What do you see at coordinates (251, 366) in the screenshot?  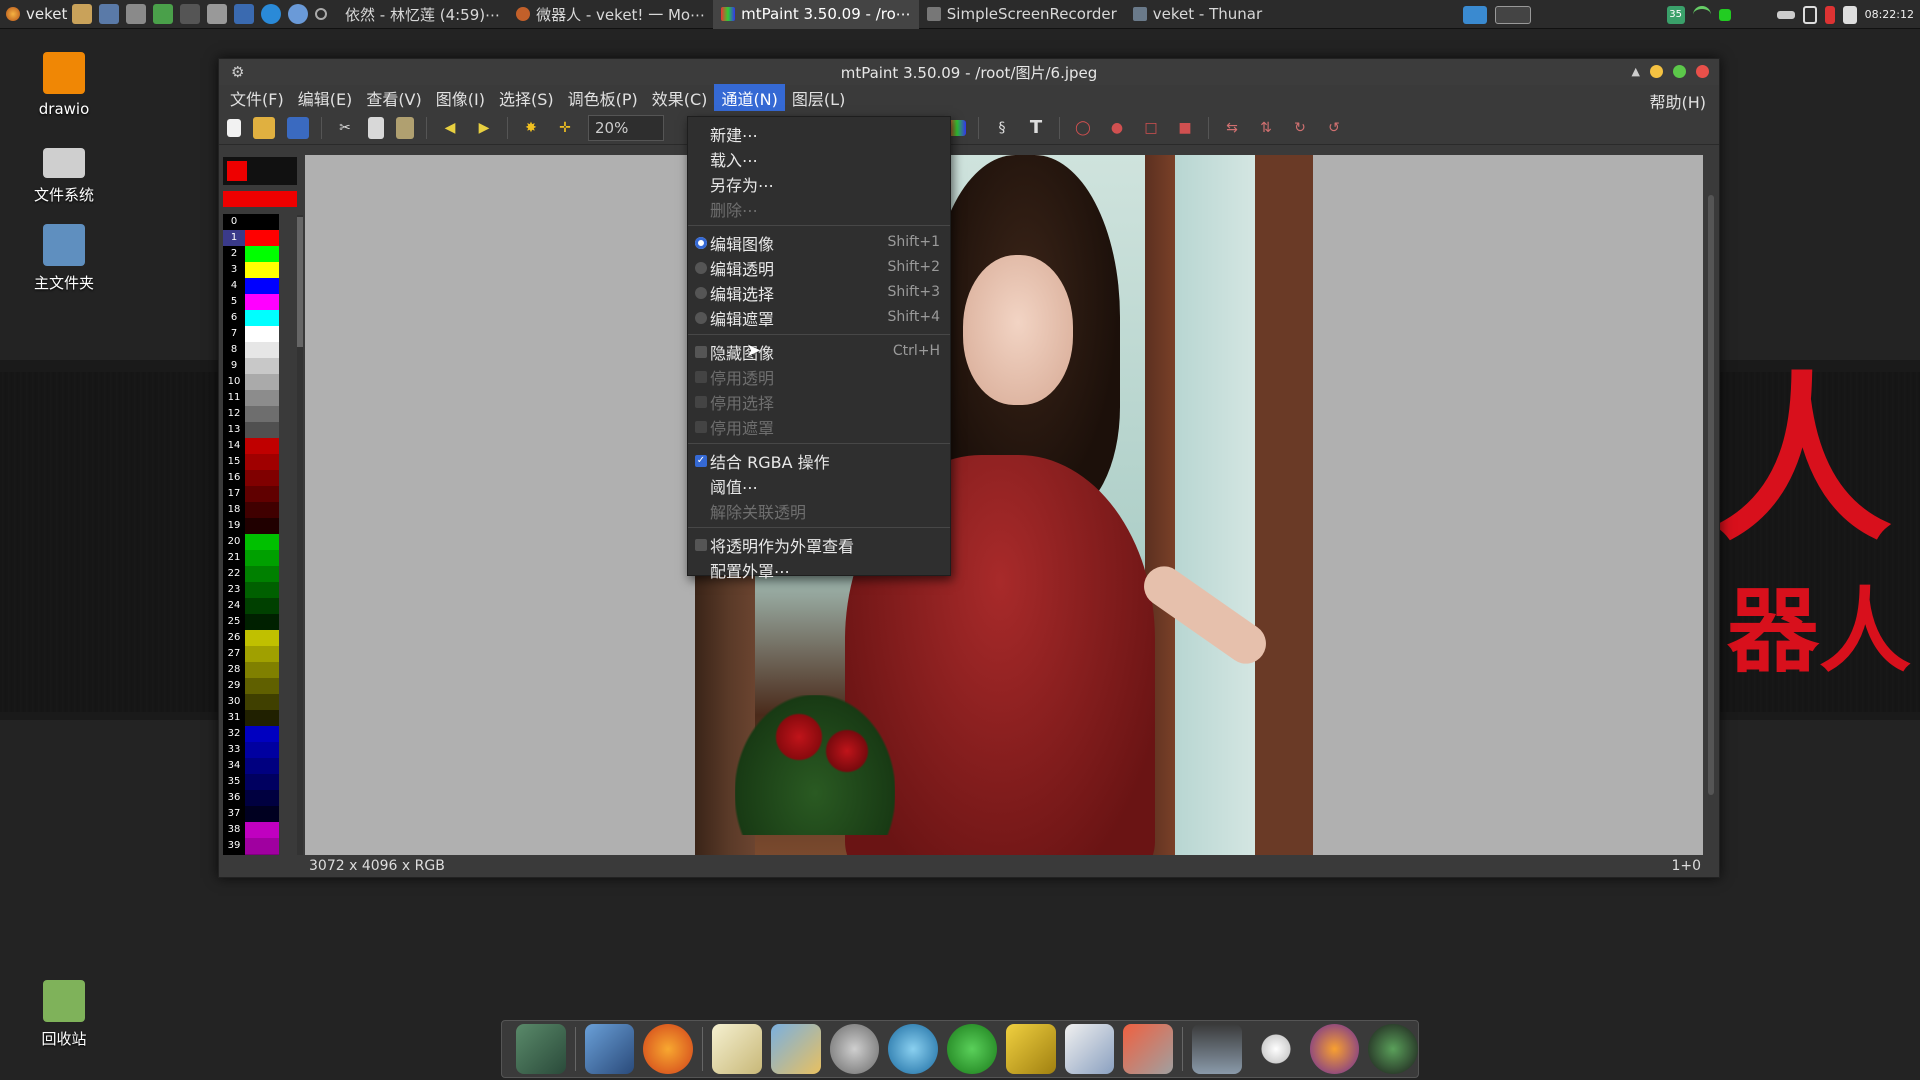 I see `palette-entry: 9` at bounding box center [251, 366].